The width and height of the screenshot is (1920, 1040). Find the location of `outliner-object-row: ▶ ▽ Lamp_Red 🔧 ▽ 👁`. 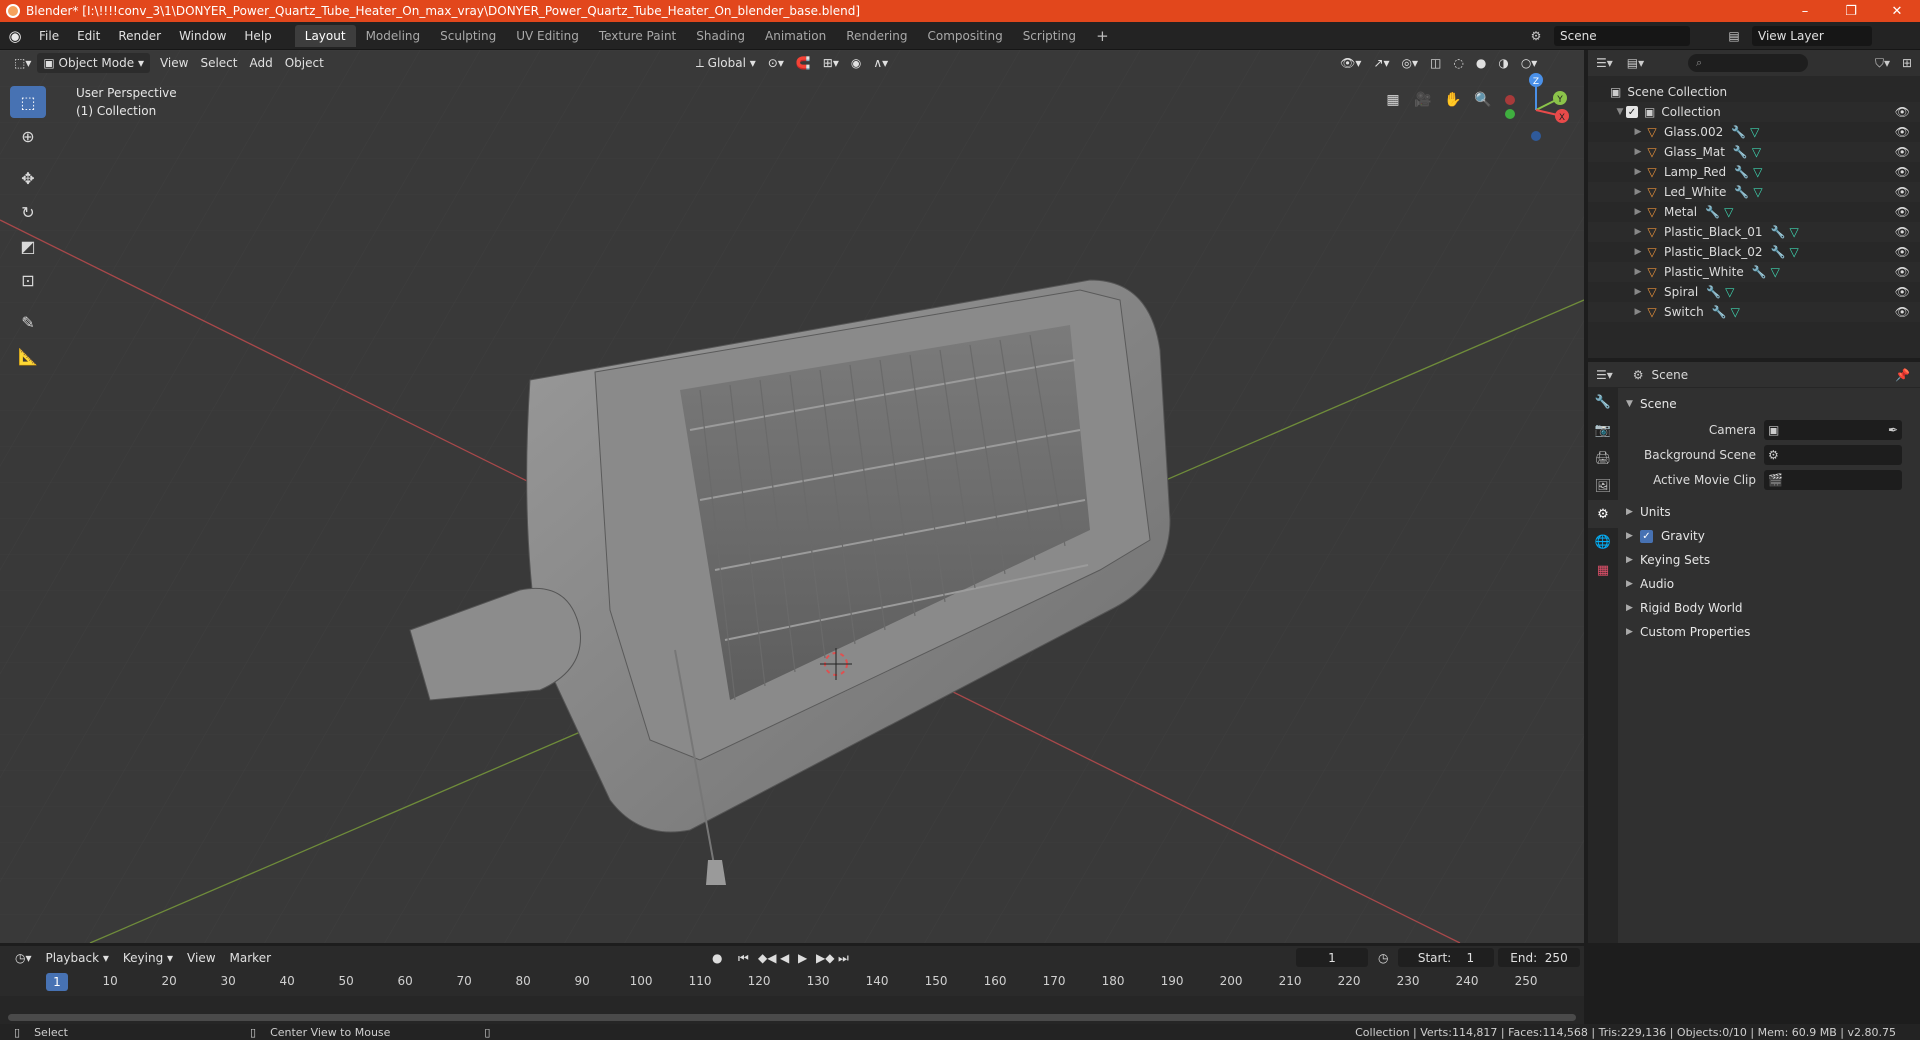

outliner-object-row: ▶ ▽ Lamp_Red 🔧 ▽ 👁 is located at coordinates (1754, 172).